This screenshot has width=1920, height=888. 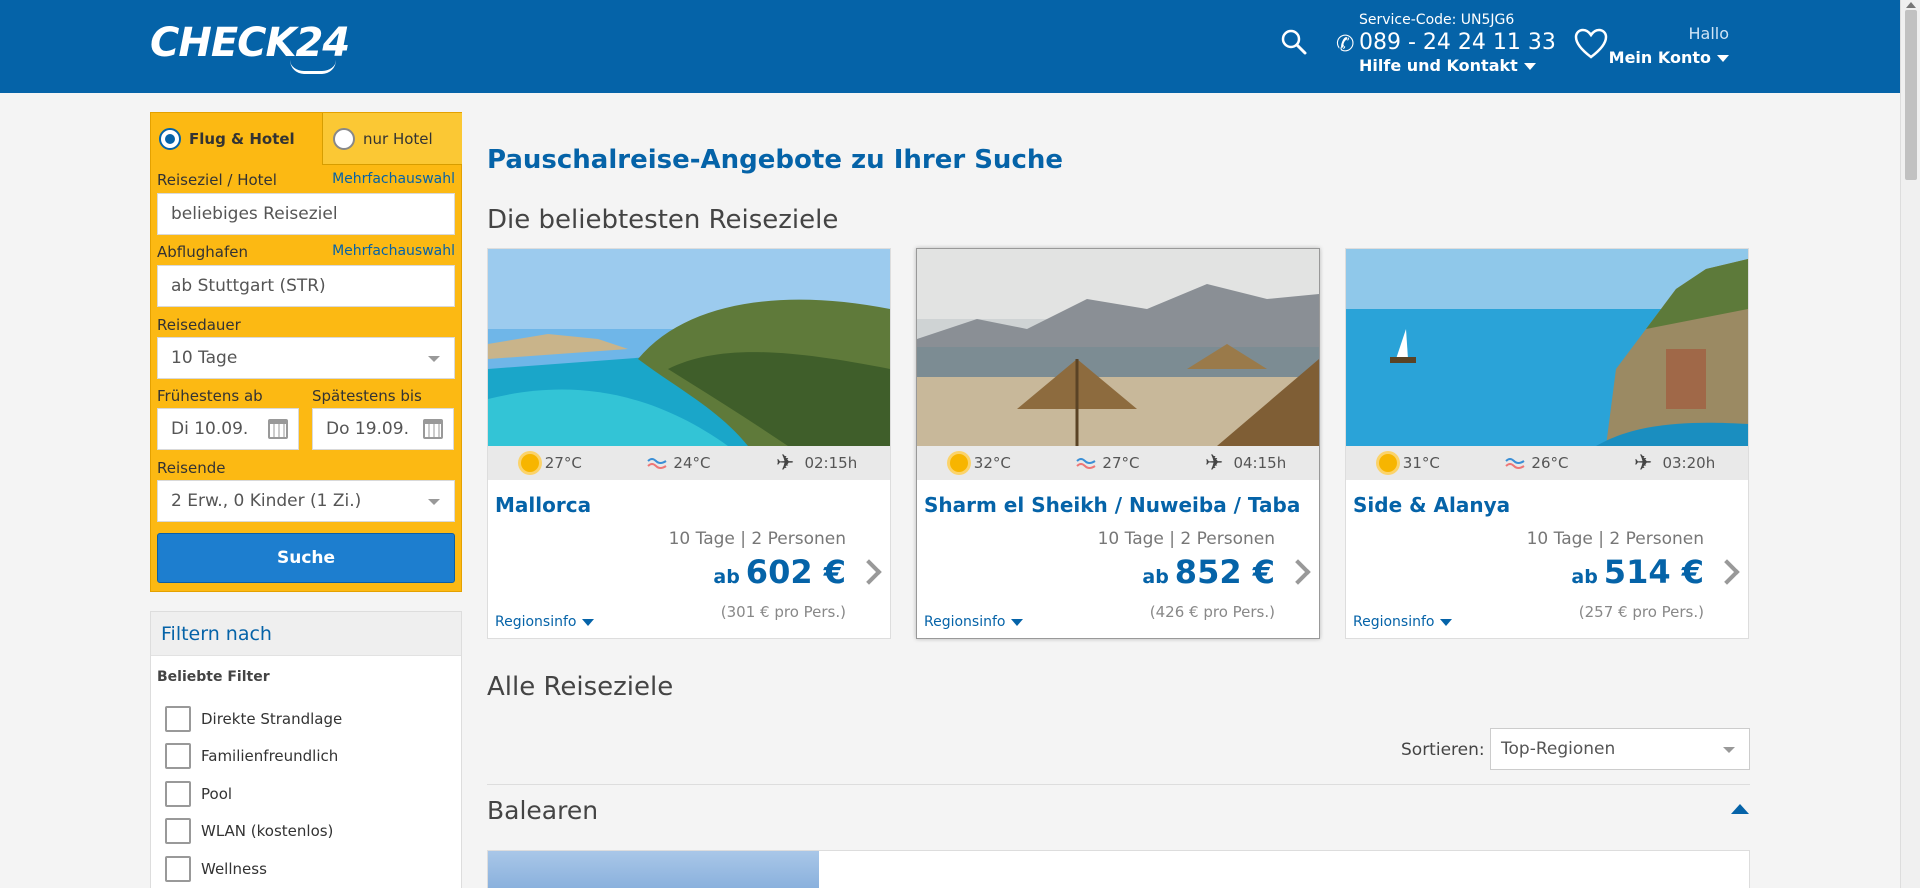 I want to click on filter-direct-beach: Direkte Strandlage, so click(x=253, y=719).